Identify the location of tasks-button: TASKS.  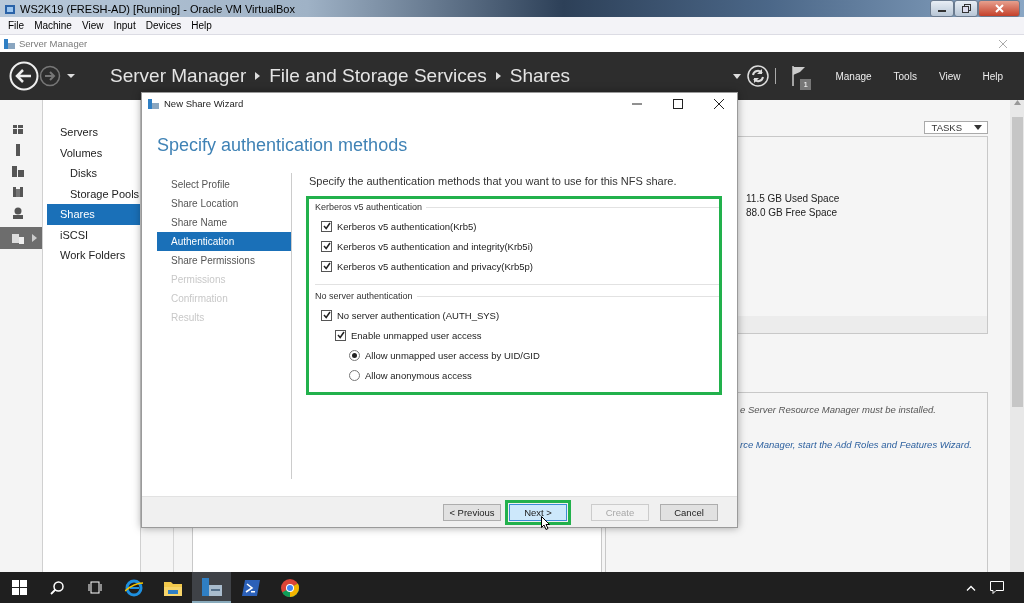
(955, 127).